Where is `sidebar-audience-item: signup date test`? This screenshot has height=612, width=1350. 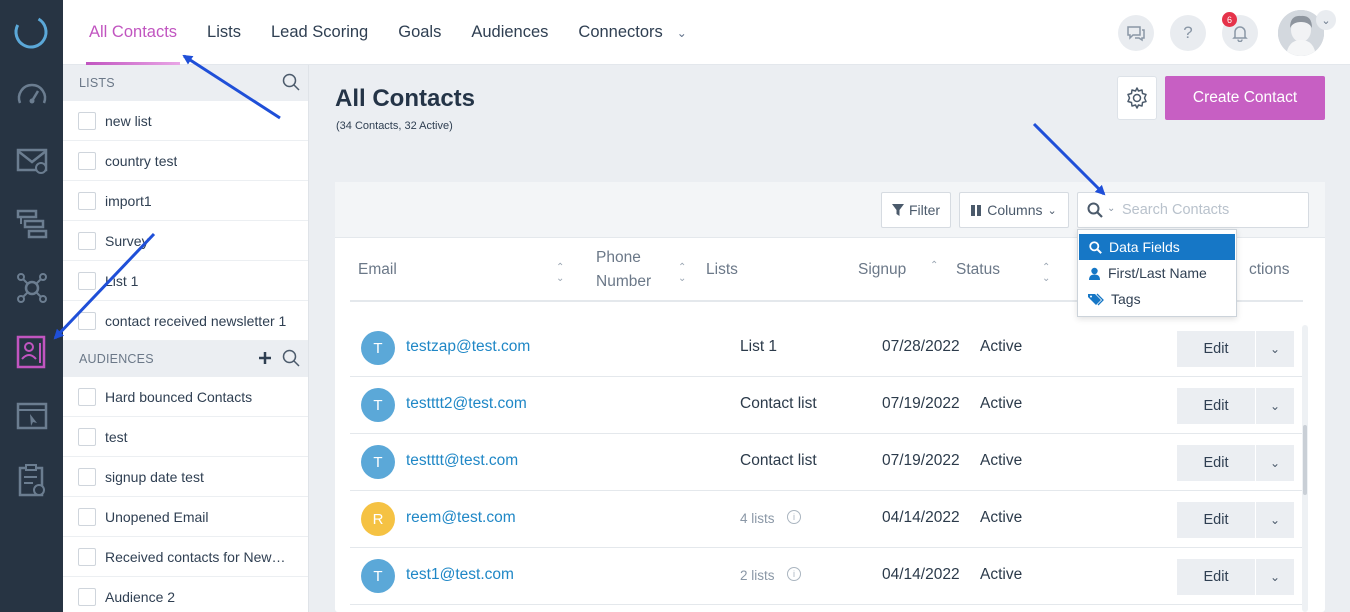 sidebar-audience-item: signup date test is located at coordinates (185, 477).